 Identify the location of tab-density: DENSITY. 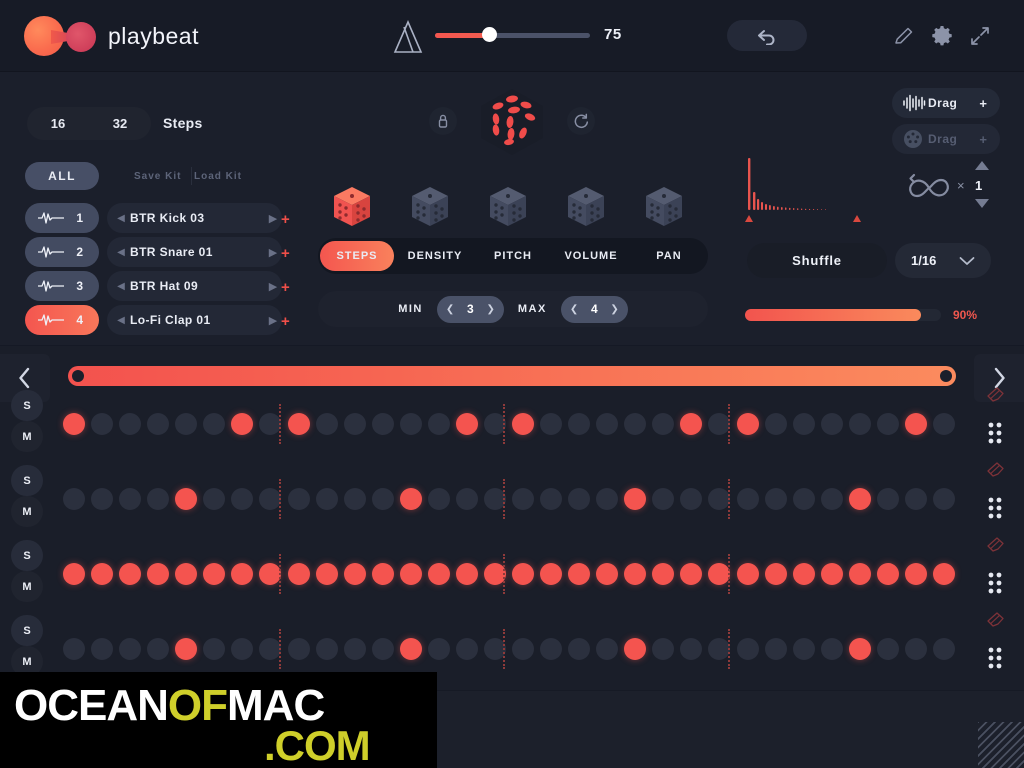
(435, 256).